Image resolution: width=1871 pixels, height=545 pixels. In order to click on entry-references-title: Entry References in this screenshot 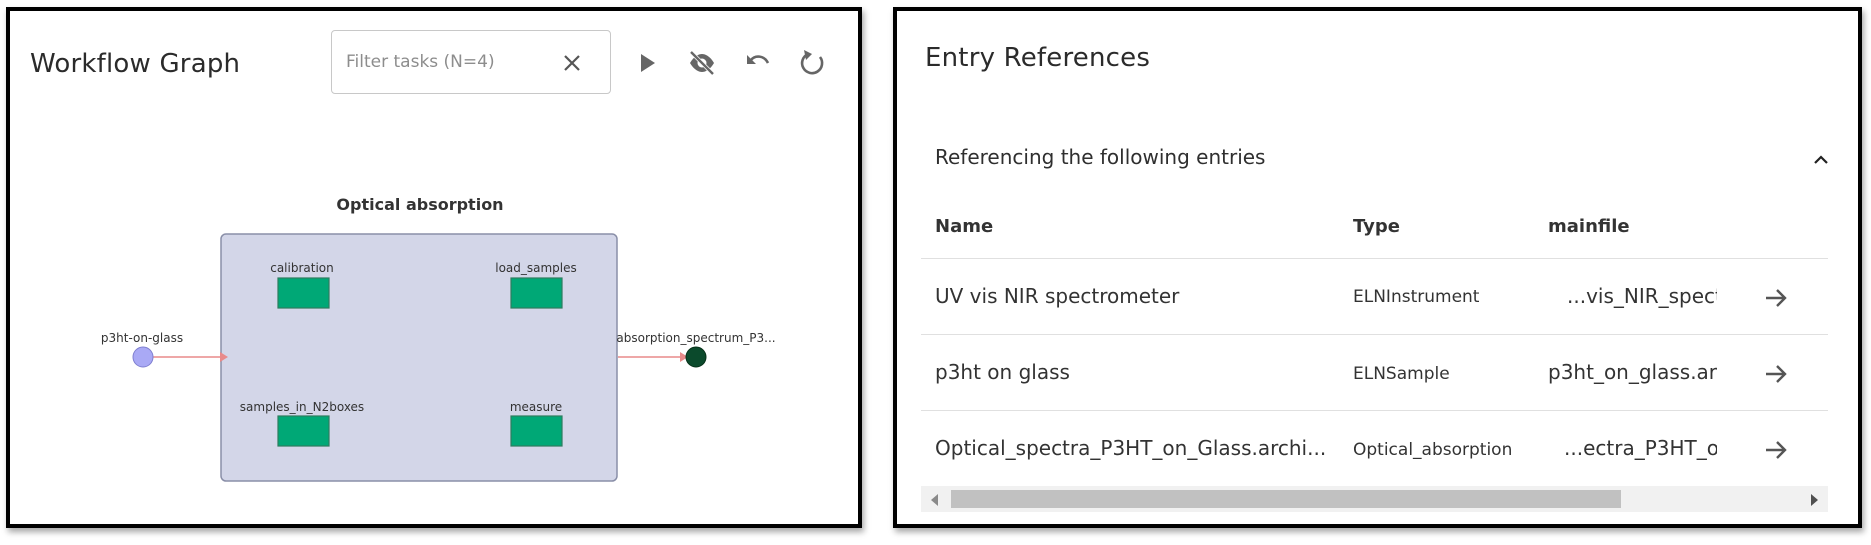, I will do `click(1038, 58)`.